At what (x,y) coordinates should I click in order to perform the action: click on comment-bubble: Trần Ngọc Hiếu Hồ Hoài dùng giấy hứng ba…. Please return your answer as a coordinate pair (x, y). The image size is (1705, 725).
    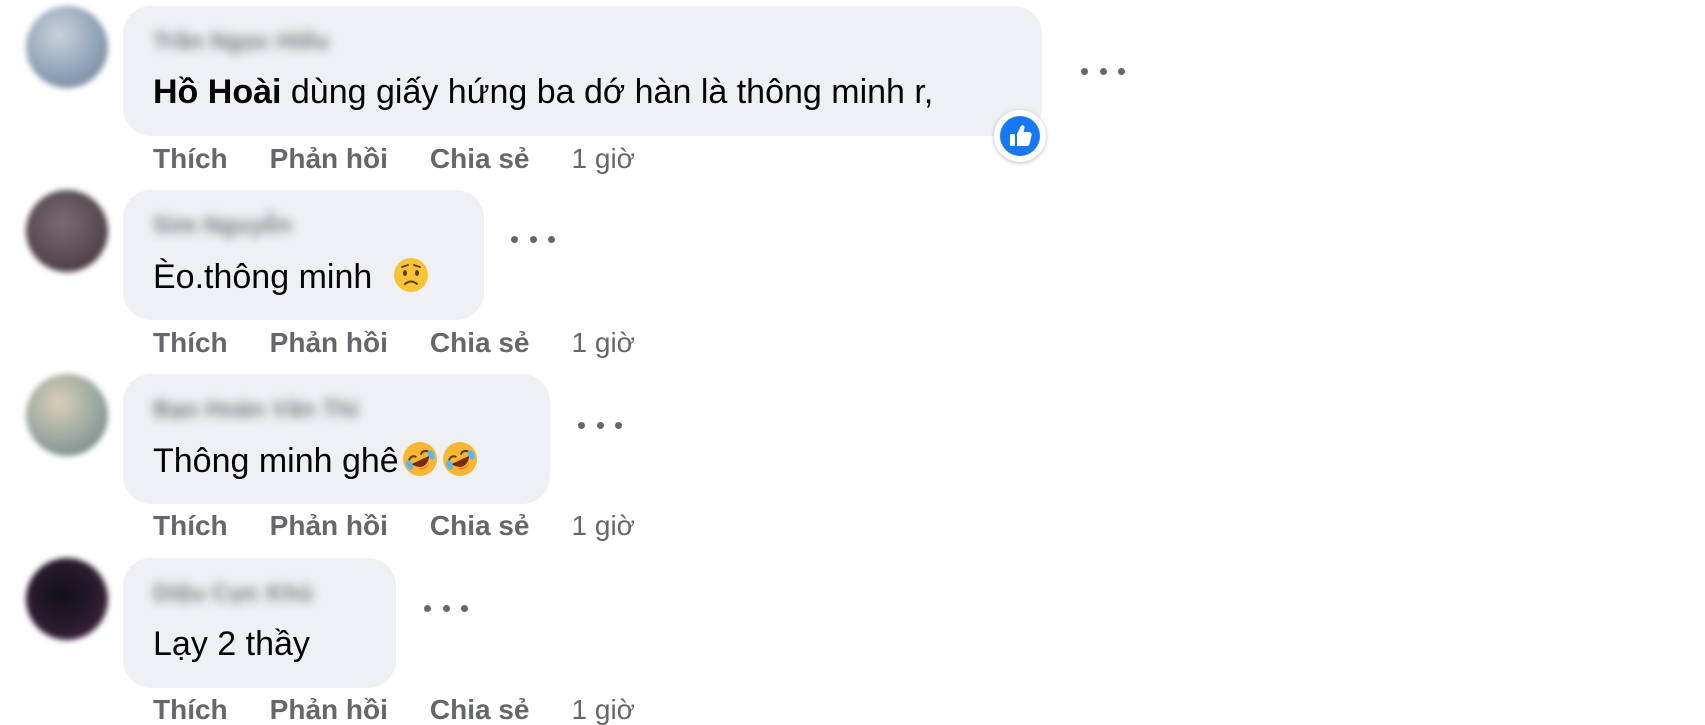
    Looking at the image, I should click on (582, 71).